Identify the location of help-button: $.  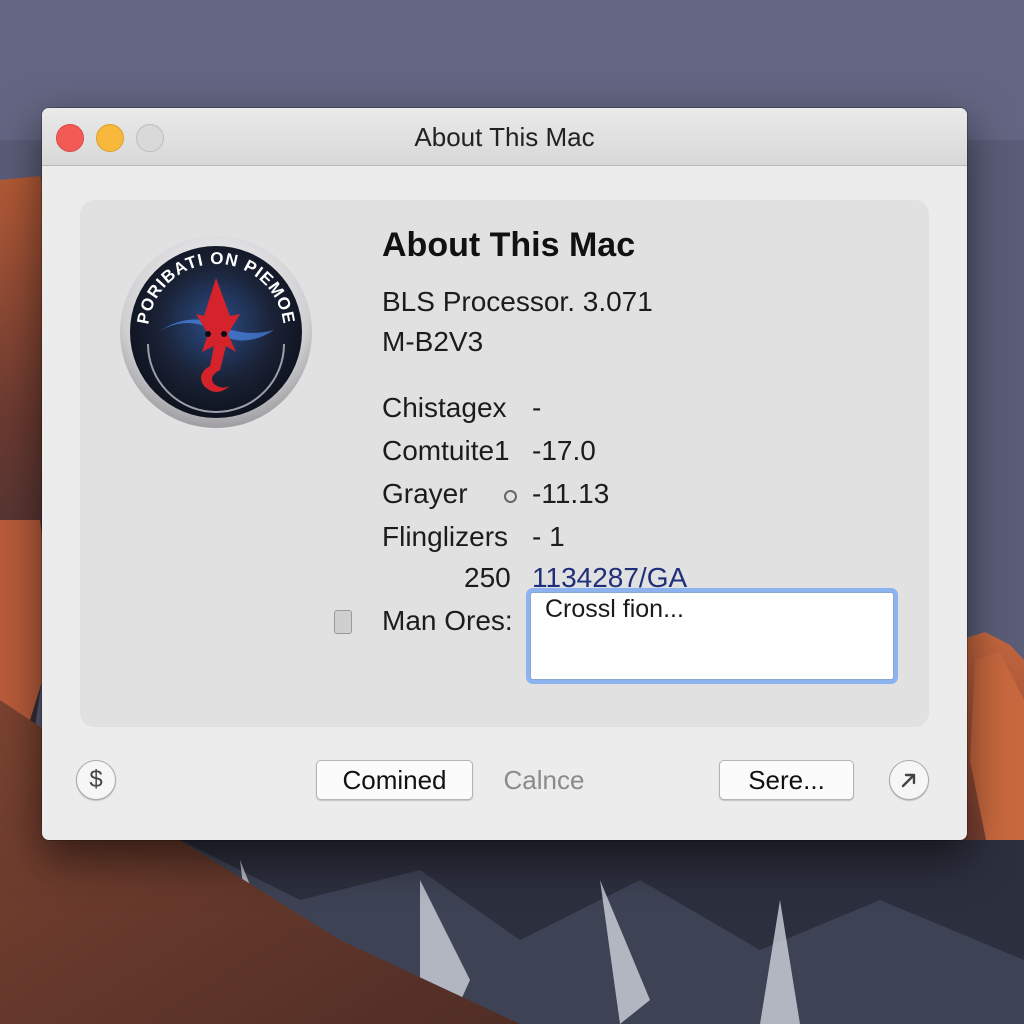
(96, 780).